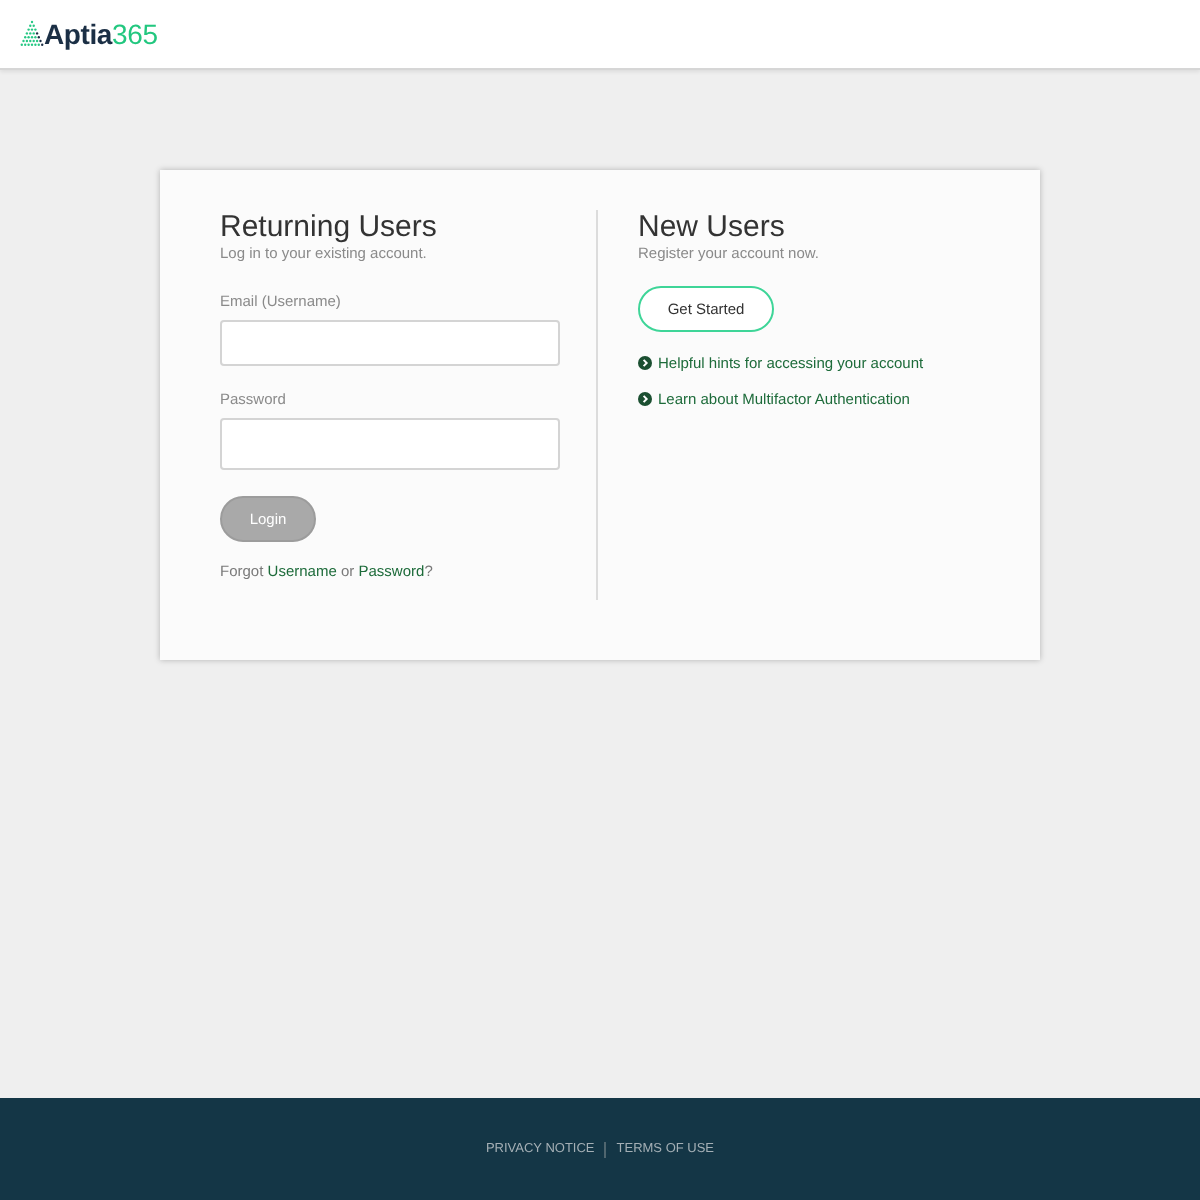 The width and height of the screenshot is (1200, 1200). I want to click on section-title: Returning Users, so click(329, 227).